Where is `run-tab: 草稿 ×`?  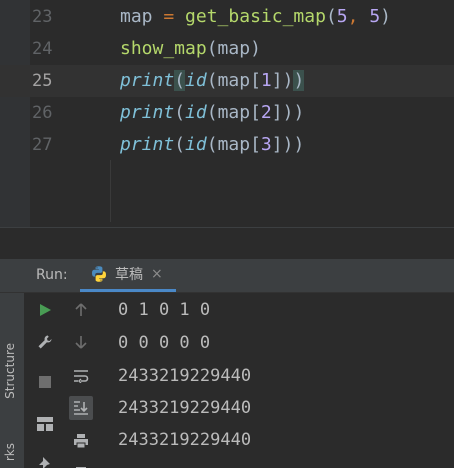
run-tab: 草稿 × is located at coordinates (128, 275).